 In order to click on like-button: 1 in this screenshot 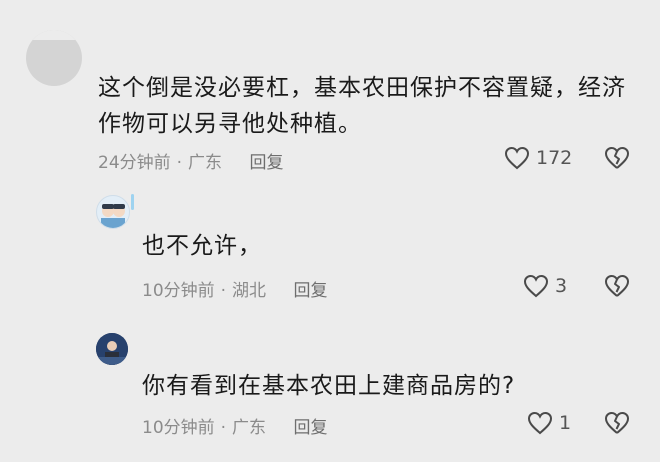, I will do `click(549, 423)`.